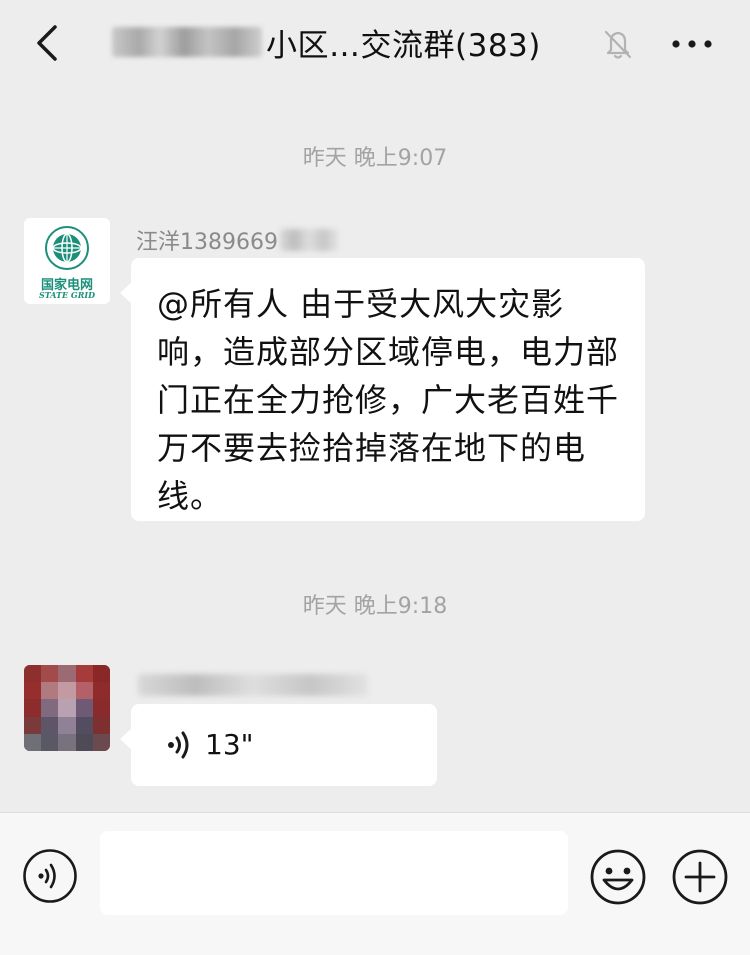  I want to click on sender-name-redacted, so click(253, 685).